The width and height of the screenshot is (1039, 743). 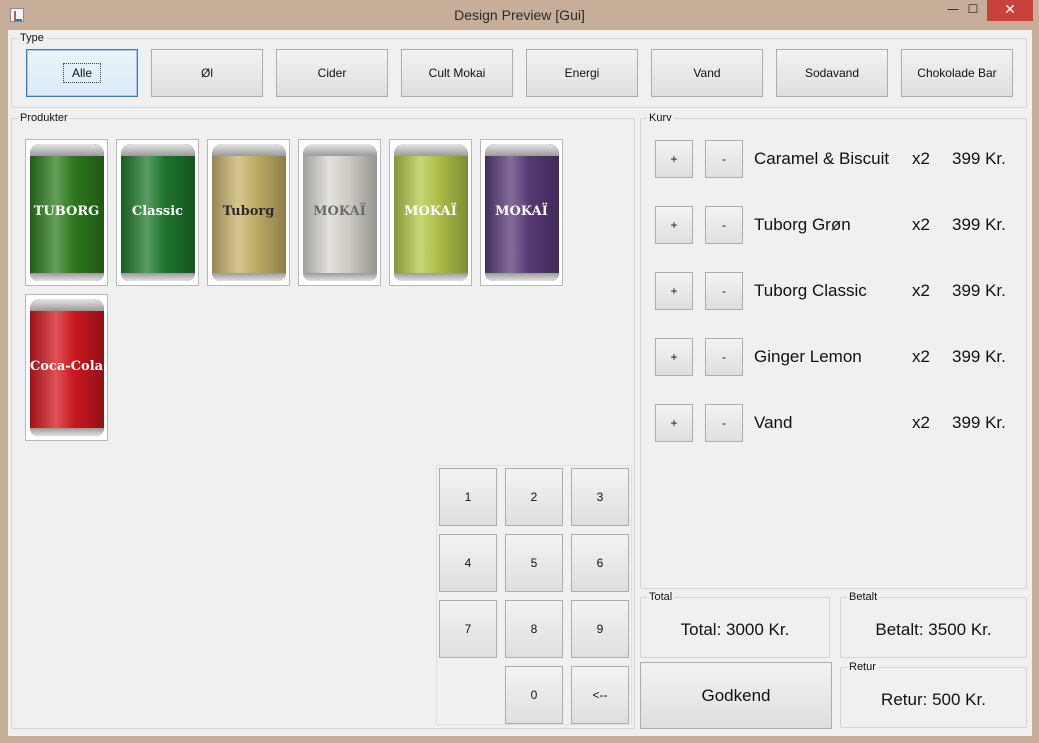 I want to click on window-title: Design Preview [Gui], so click(x=519, y=15).